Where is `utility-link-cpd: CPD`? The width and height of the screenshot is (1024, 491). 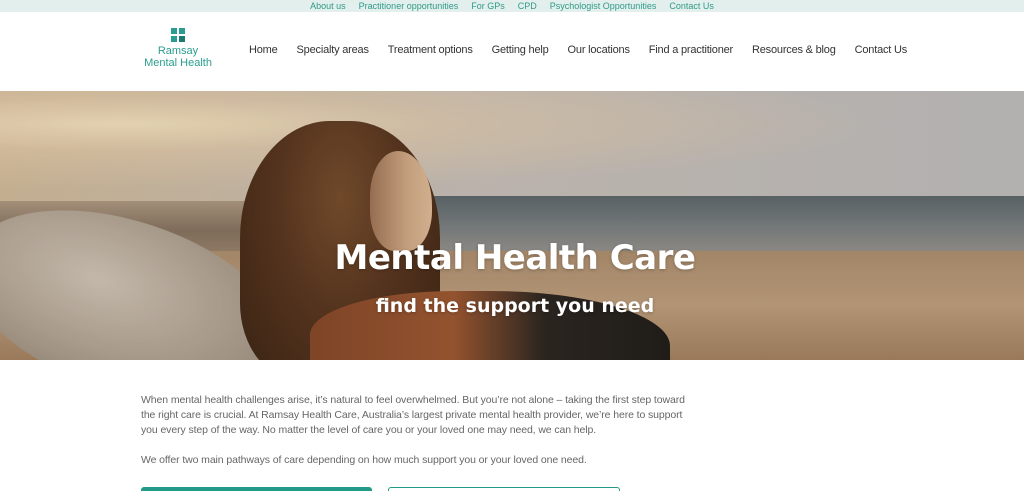 utility-link-cpd: CPD is located at coordinates (527, 6).